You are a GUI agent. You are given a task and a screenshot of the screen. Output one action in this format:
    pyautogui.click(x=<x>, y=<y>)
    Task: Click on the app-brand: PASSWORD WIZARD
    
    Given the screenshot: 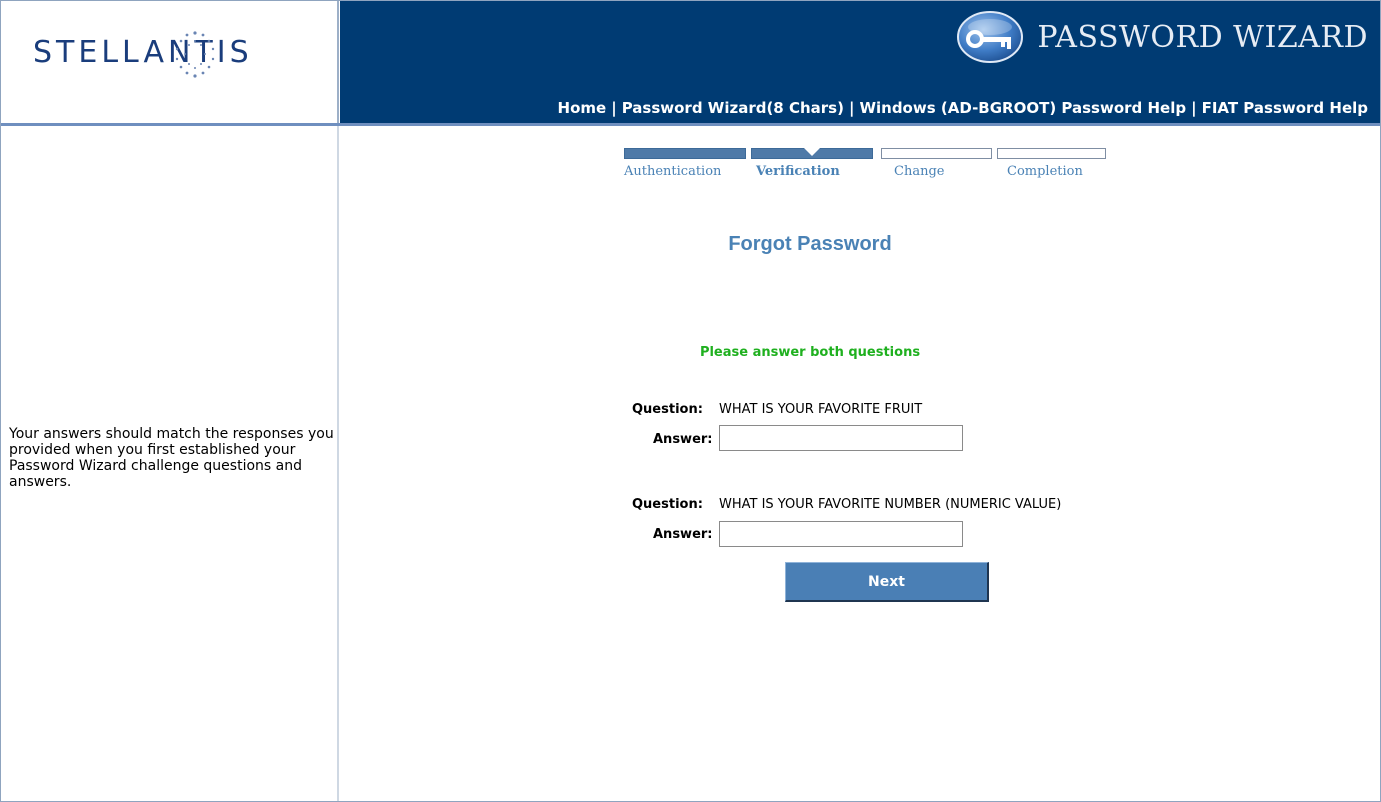 What is the action you would take?
    pyautogui.click(x=1162, y=37)
    